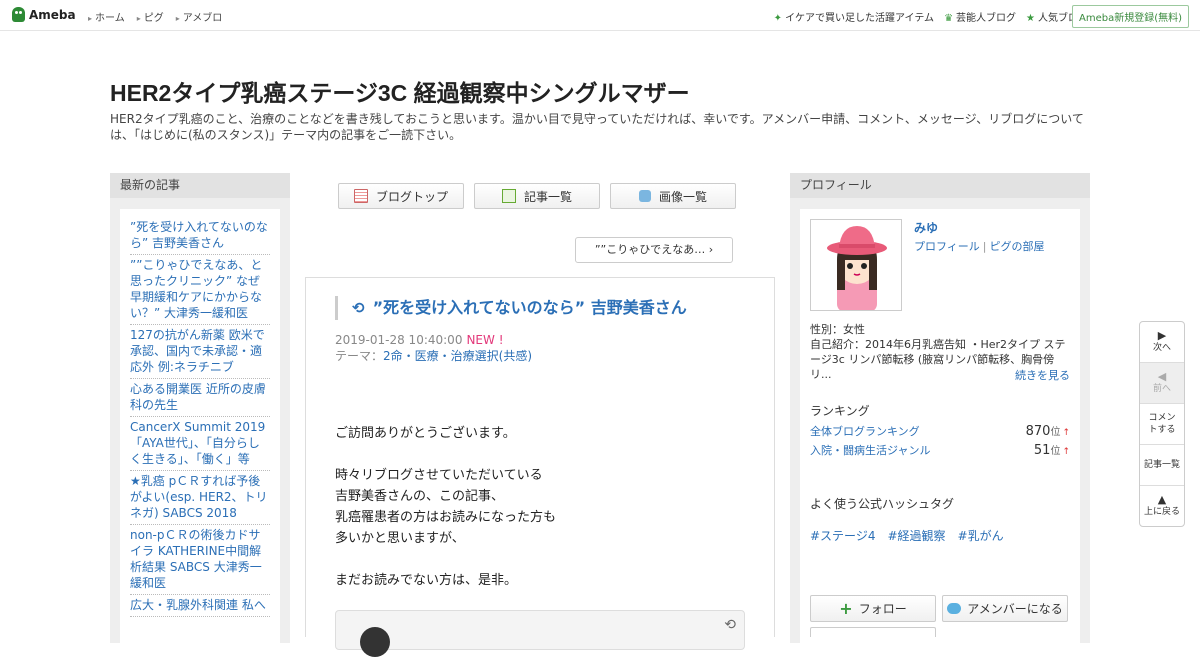 This screenshot has width=1200, height=657. I want to click on register-button: Ameba新規登録(無料), so click(1130, 16).